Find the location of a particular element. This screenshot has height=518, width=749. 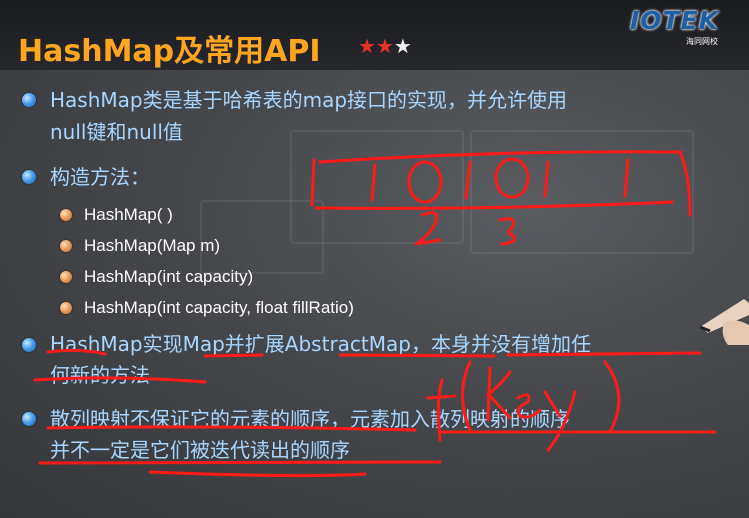

logo-text: IOTEK is located at coordinates (675, 20).